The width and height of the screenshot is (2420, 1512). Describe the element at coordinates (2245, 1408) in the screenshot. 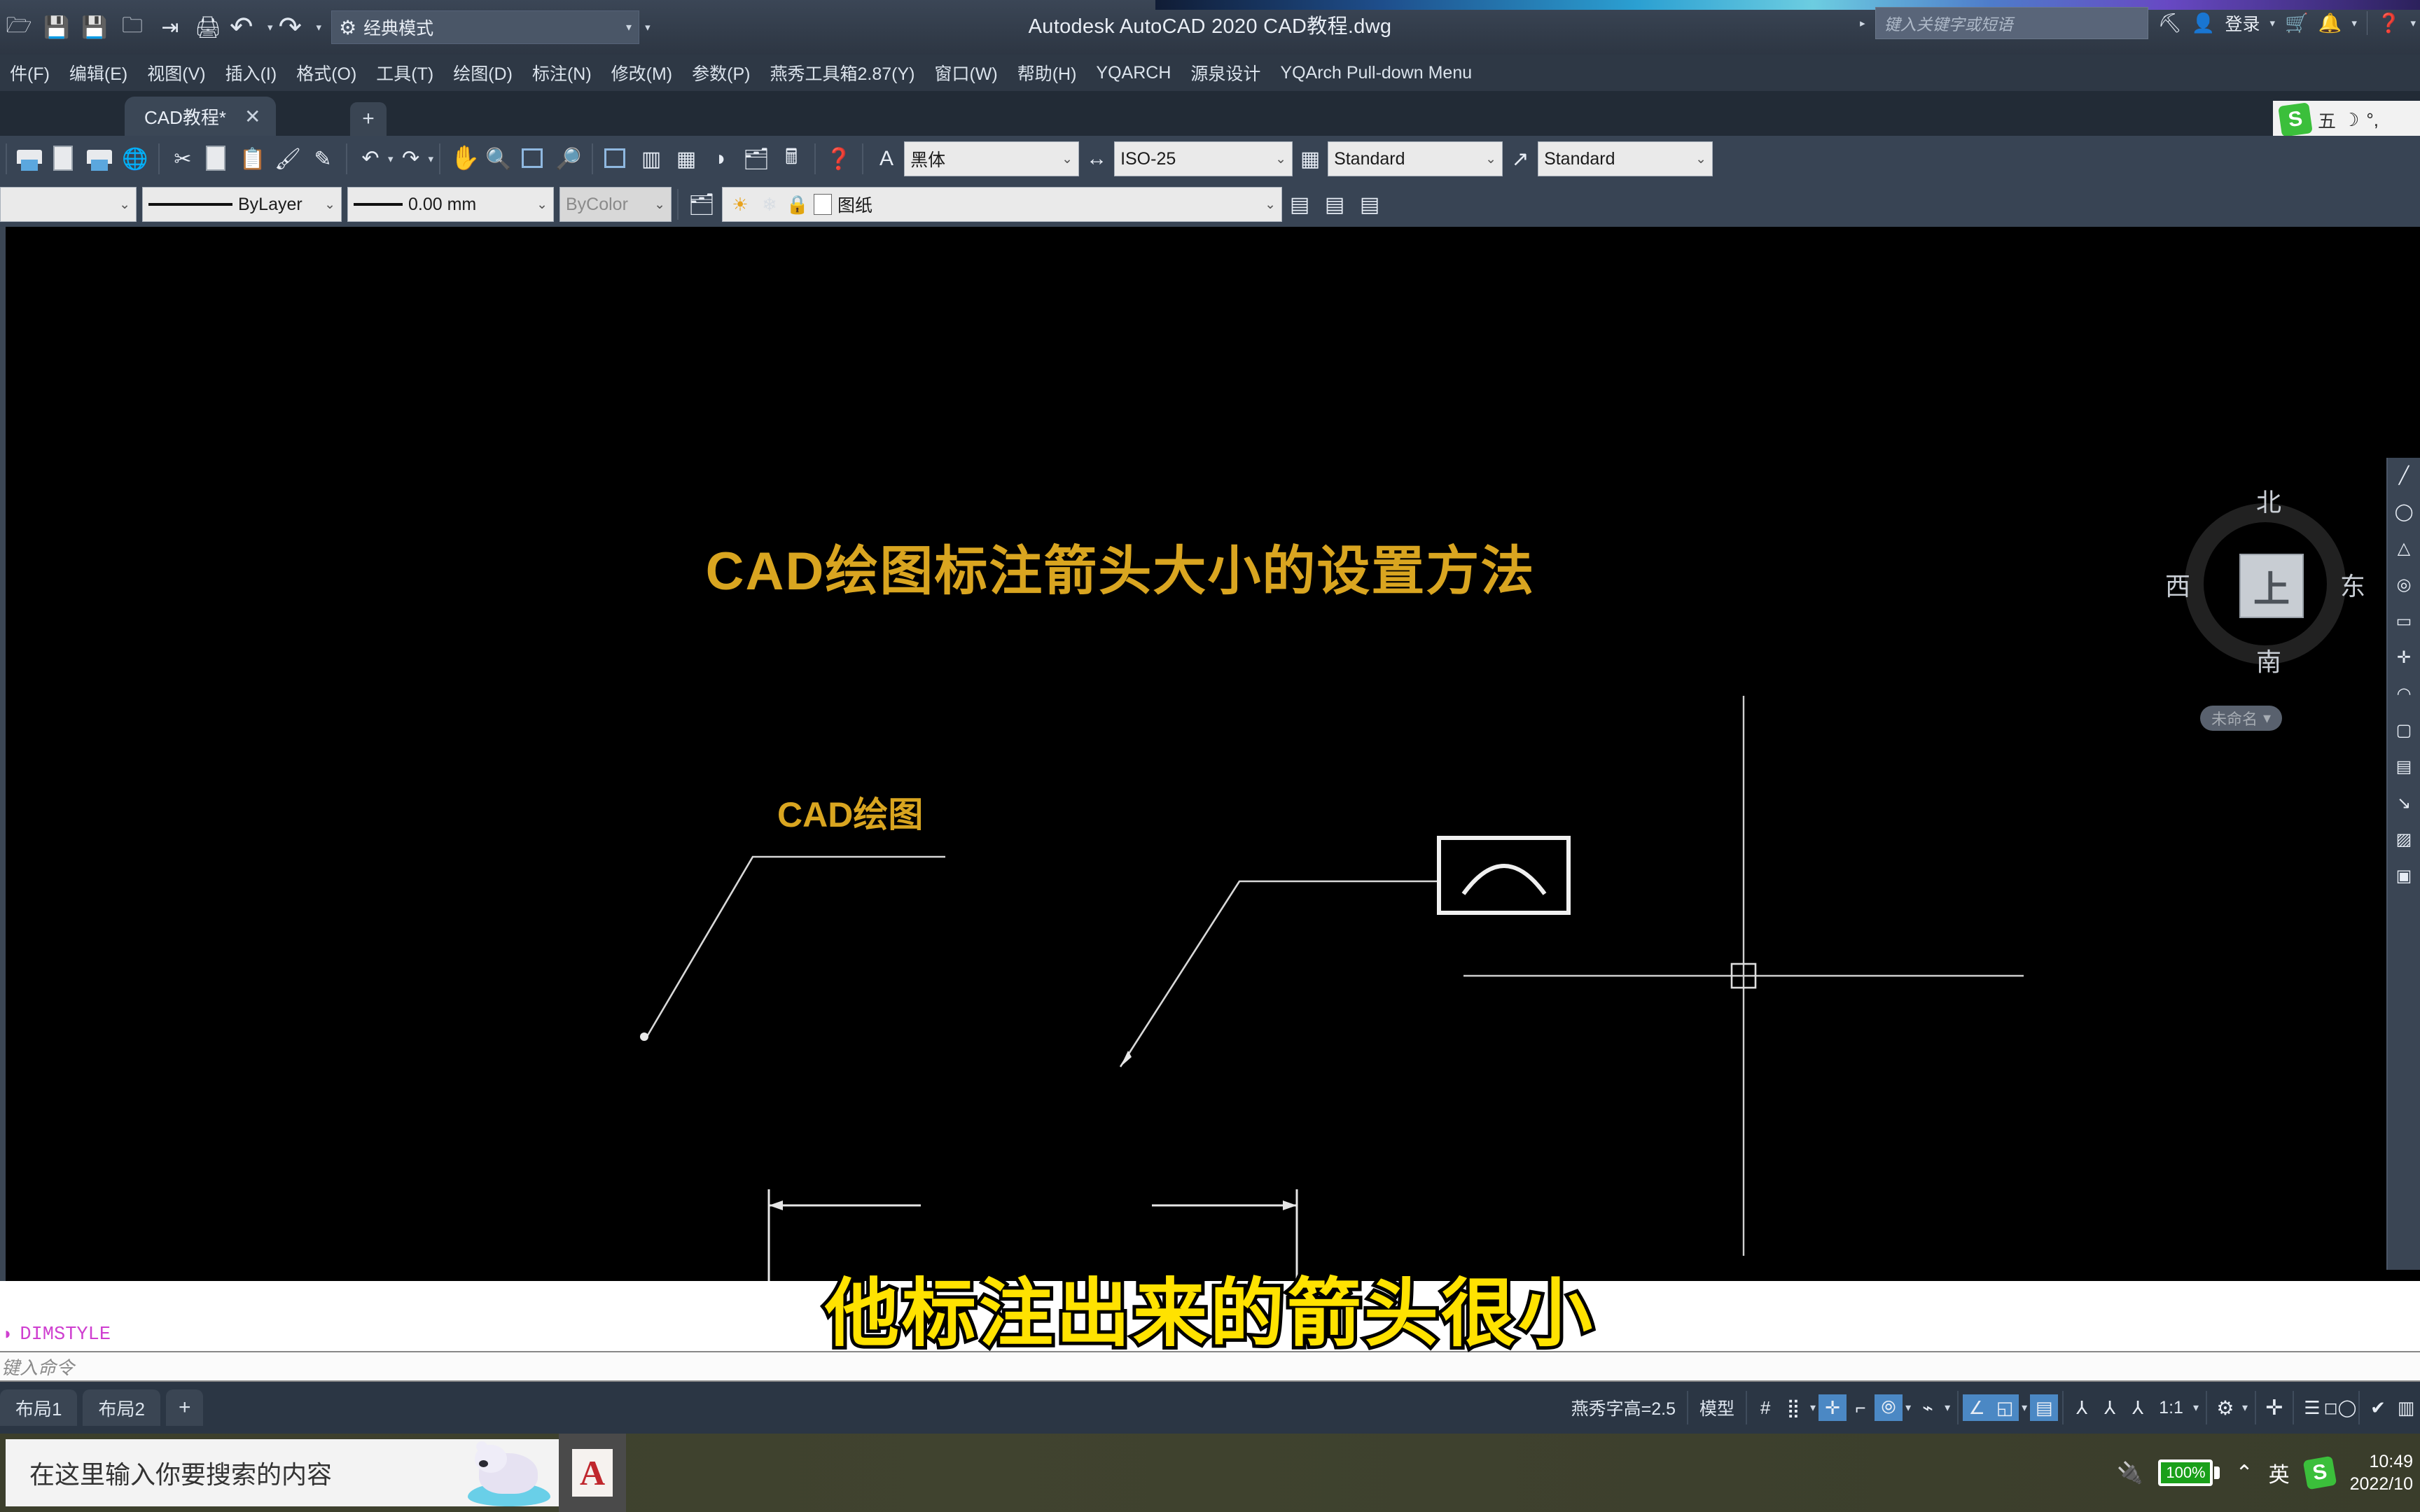

I see `settings-dropdown-icon: ▾` at that location.